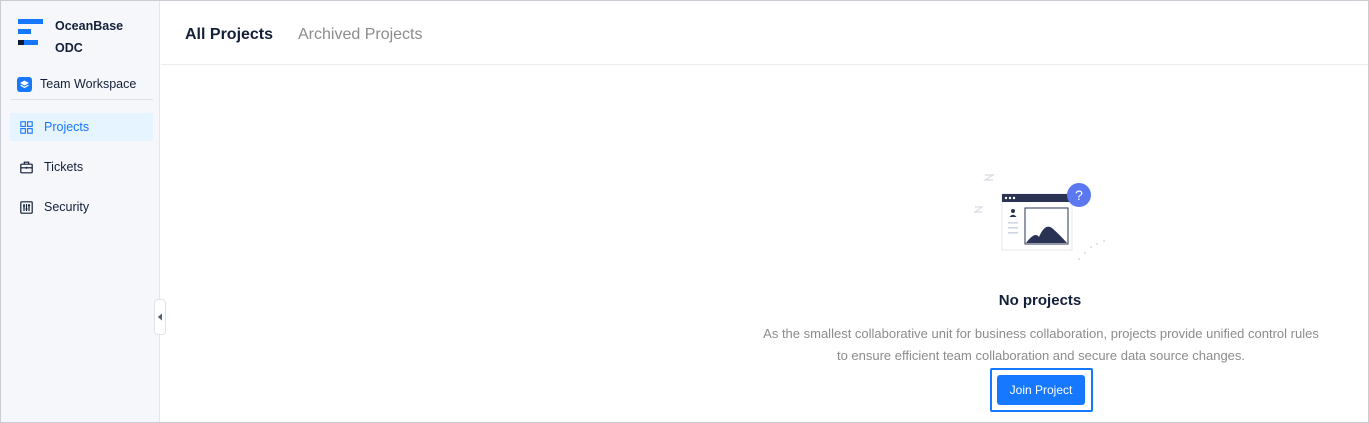 This screenshot has width=1369, height=423. What do you see at coordinates (69, 48) in the screenshot?
I see `brand-name-line2: ODC` at bounding box center [69, 48].